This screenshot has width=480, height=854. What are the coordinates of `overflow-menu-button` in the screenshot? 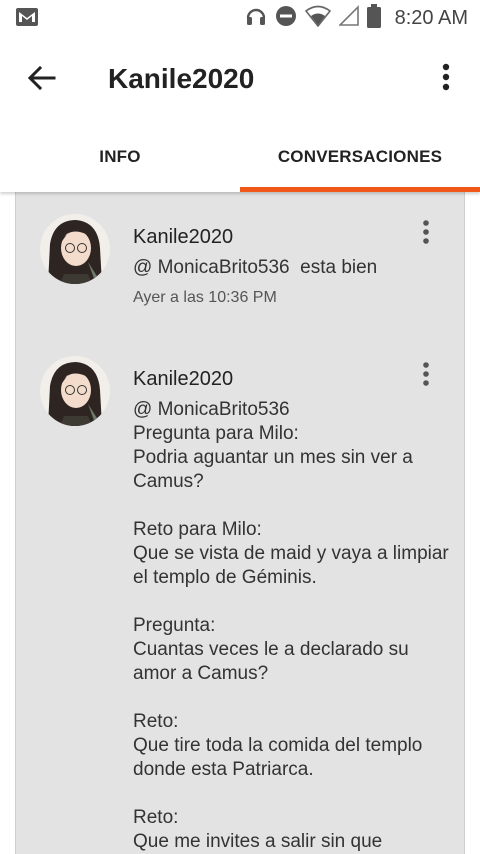 It's located at (446, 79).